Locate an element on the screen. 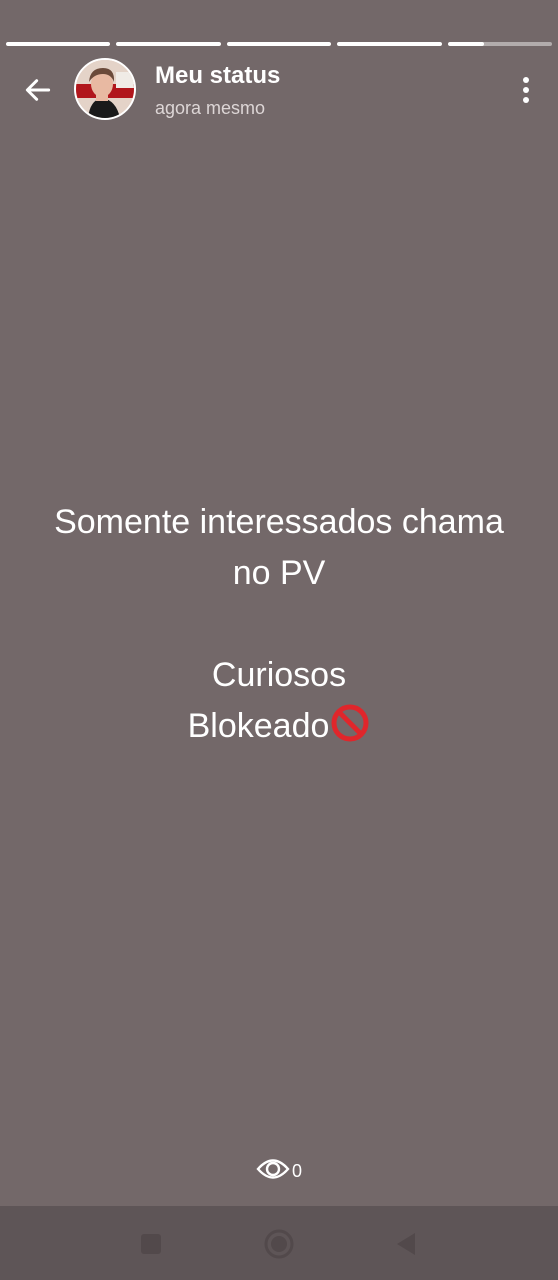  timestamp: agora mesmo is located at coordinates (210, 108).